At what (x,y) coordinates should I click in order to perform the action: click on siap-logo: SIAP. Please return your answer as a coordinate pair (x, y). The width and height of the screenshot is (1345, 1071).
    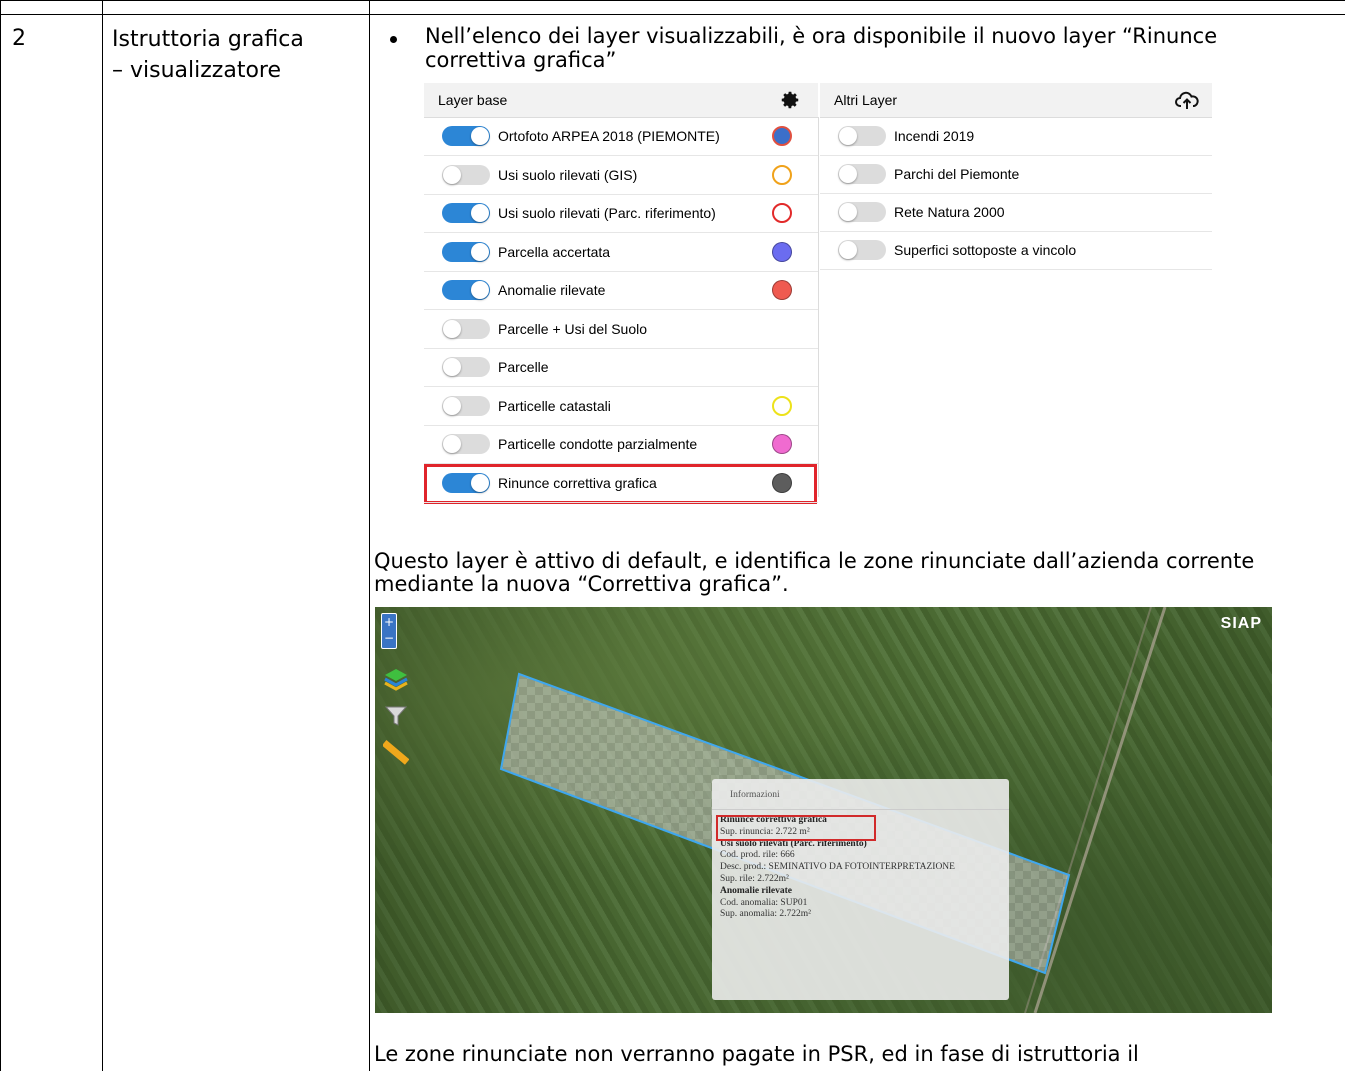
    Looking at the image, I should click on (1241, 623).